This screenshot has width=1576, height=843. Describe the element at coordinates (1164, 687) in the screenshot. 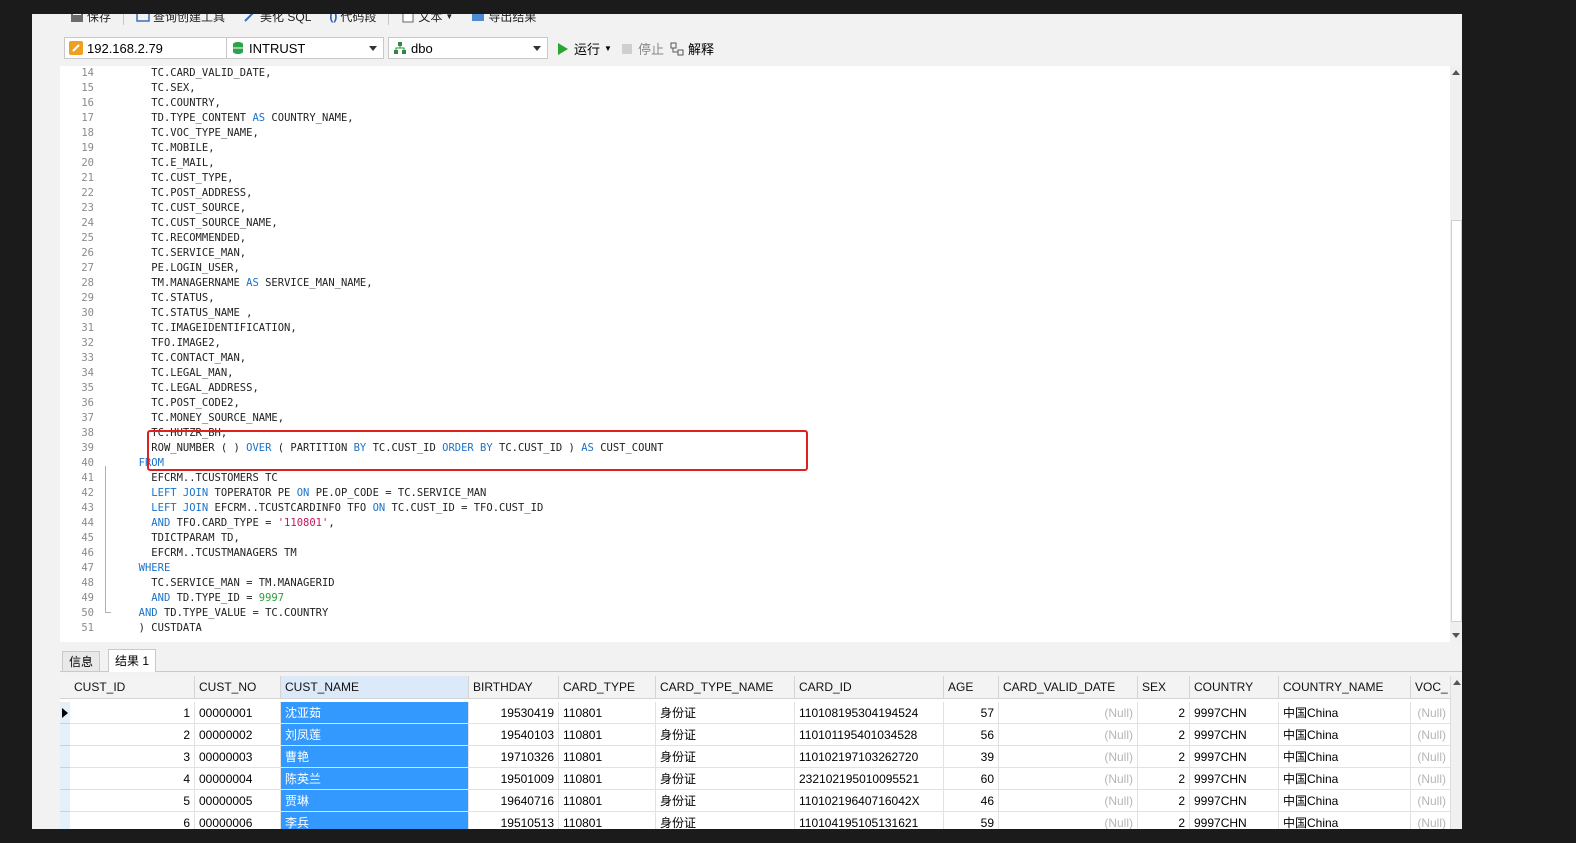

I see `column-header: SEX` at that location.